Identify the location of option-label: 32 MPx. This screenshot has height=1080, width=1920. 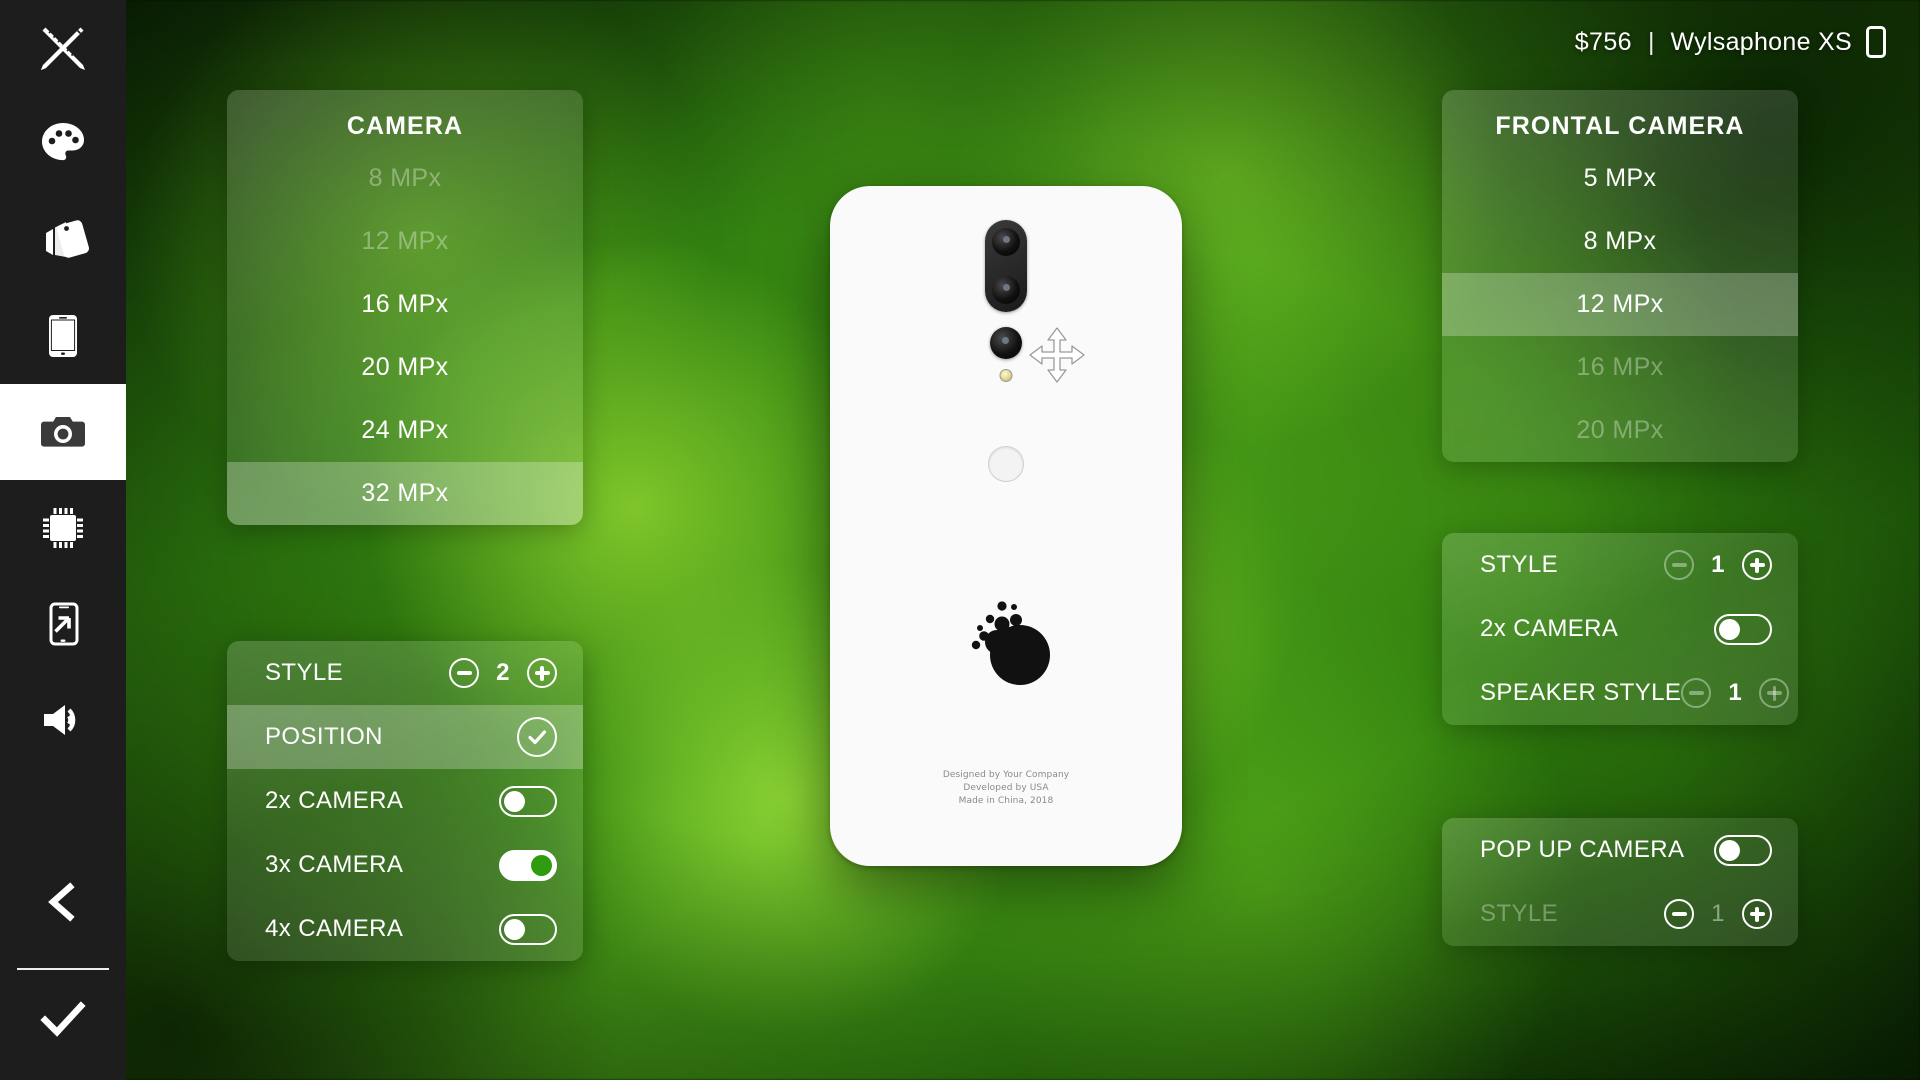
(405, 493).